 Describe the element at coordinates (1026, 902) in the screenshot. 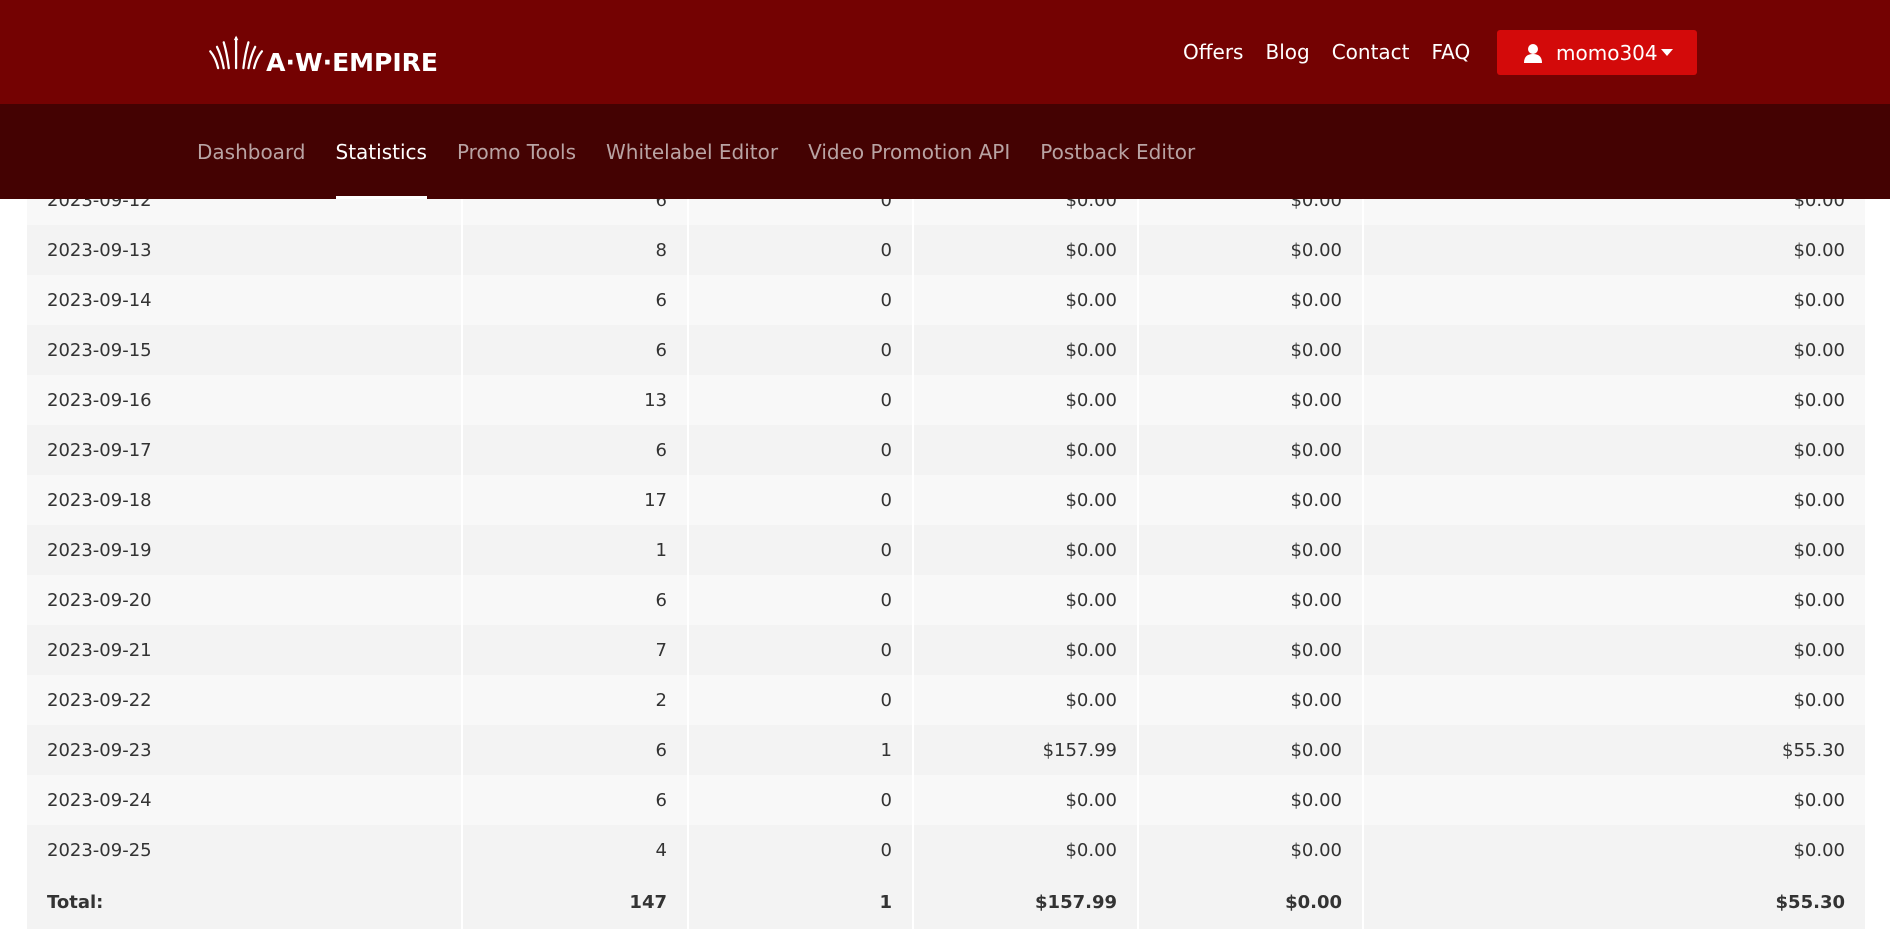

I see `total-cell: $157.99` at that location.